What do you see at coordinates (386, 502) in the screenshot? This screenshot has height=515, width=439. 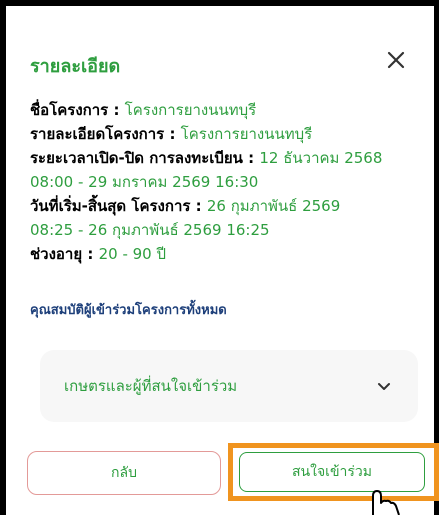 I see `hand-cursor-icon` at bounding box center [386, 502].